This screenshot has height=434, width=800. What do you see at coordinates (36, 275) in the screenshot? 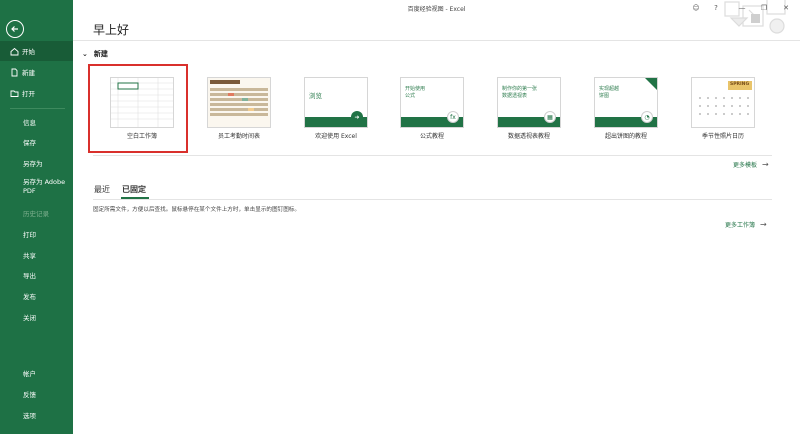
I see `sidebar-item-export: 导出` at bounding box center [36, 275].